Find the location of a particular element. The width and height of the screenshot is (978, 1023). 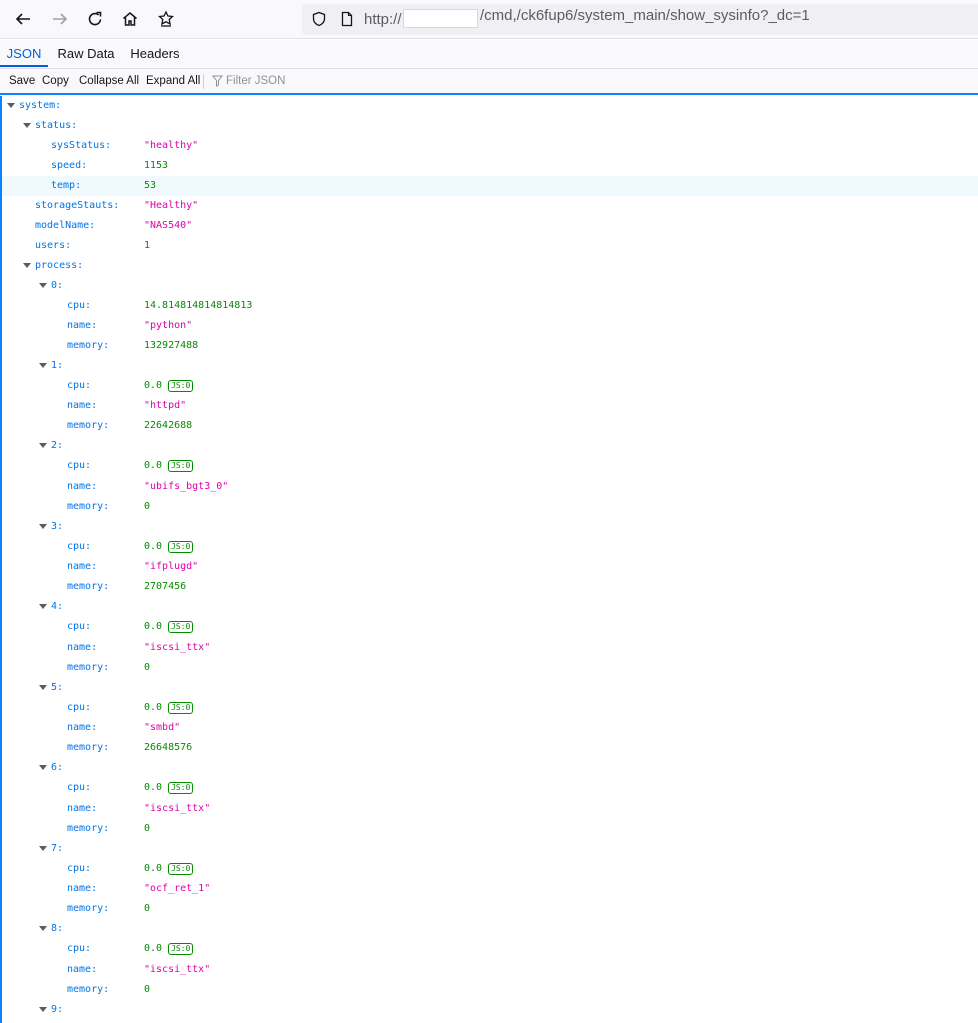

process-item-1: 1: is located at coordinates (490, 366).